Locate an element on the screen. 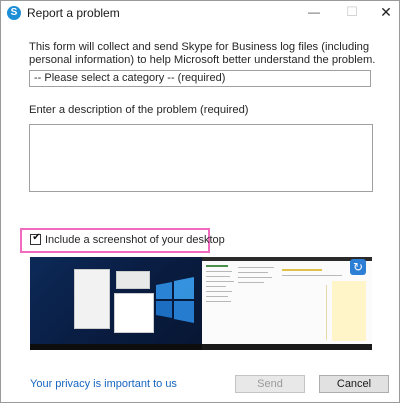  title-bar: S Report a problem — ☐ ✕ is located at coordinates (200, 13).